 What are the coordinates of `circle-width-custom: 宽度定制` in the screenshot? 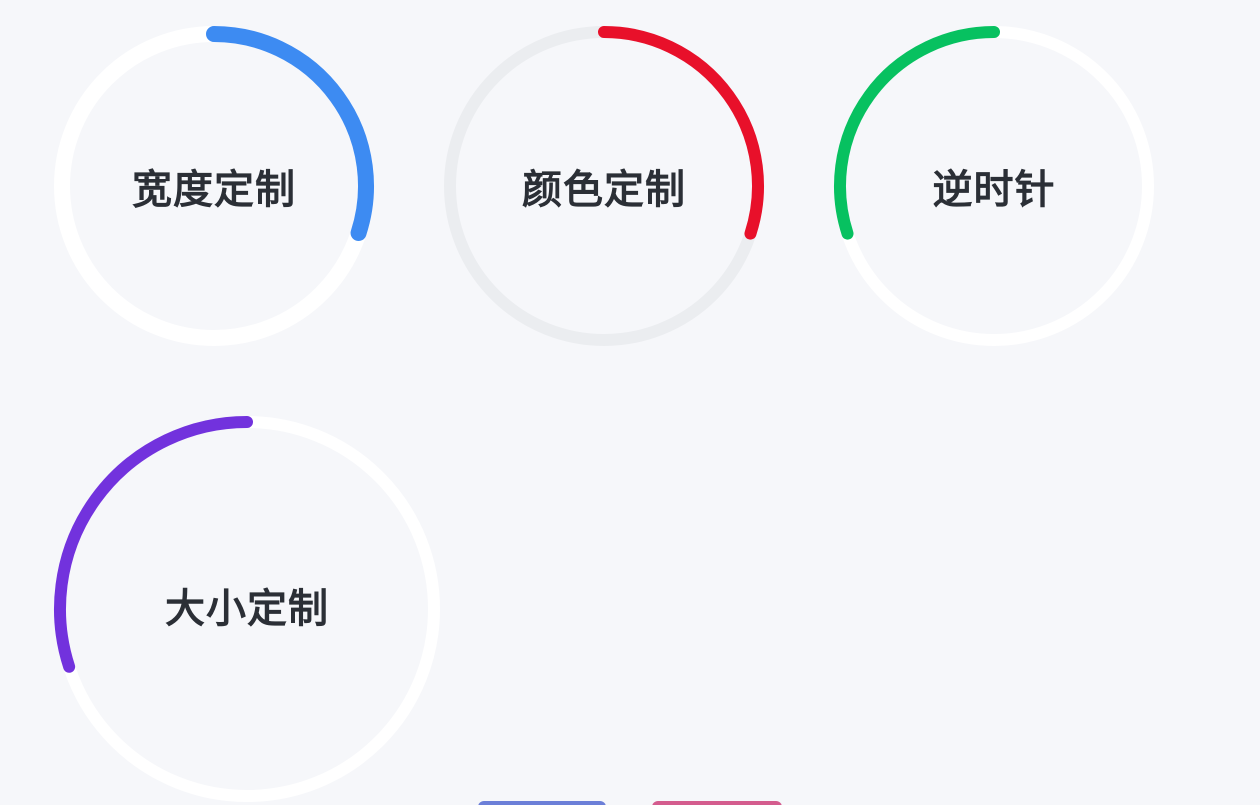 It's located at (214, 186).